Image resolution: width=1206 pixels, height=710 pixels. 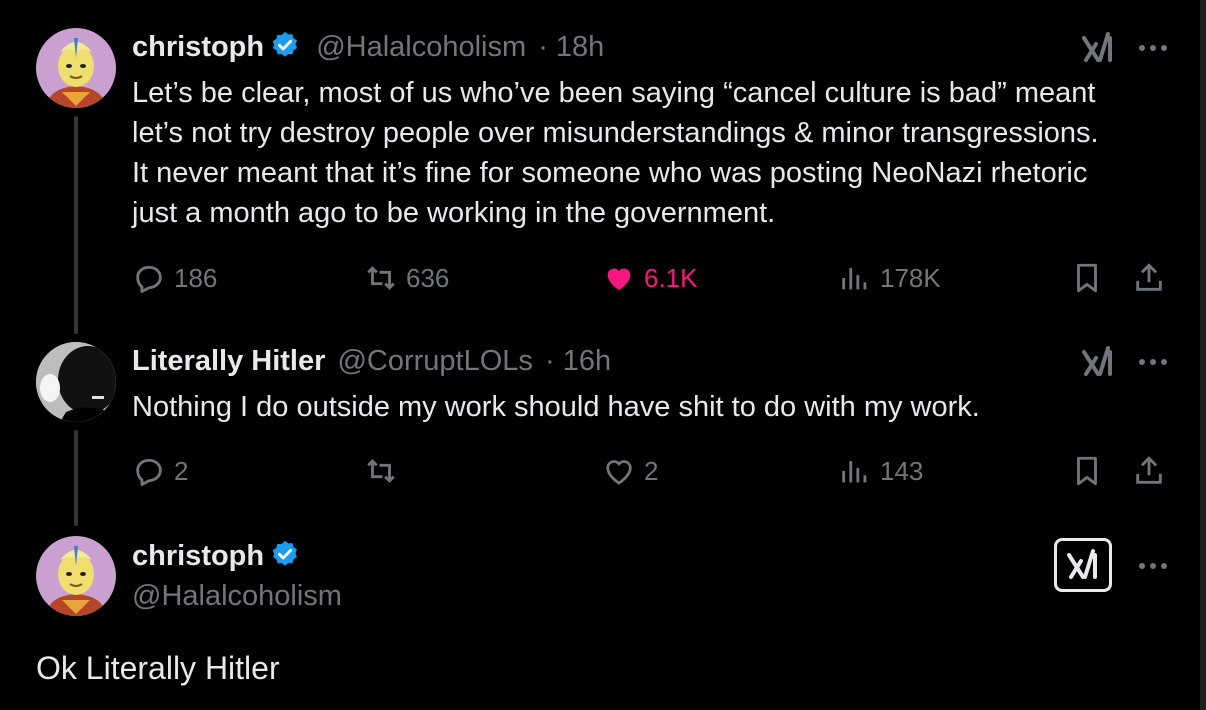 I want to click on tweet-header: christoph, so click(x=216, y=556).